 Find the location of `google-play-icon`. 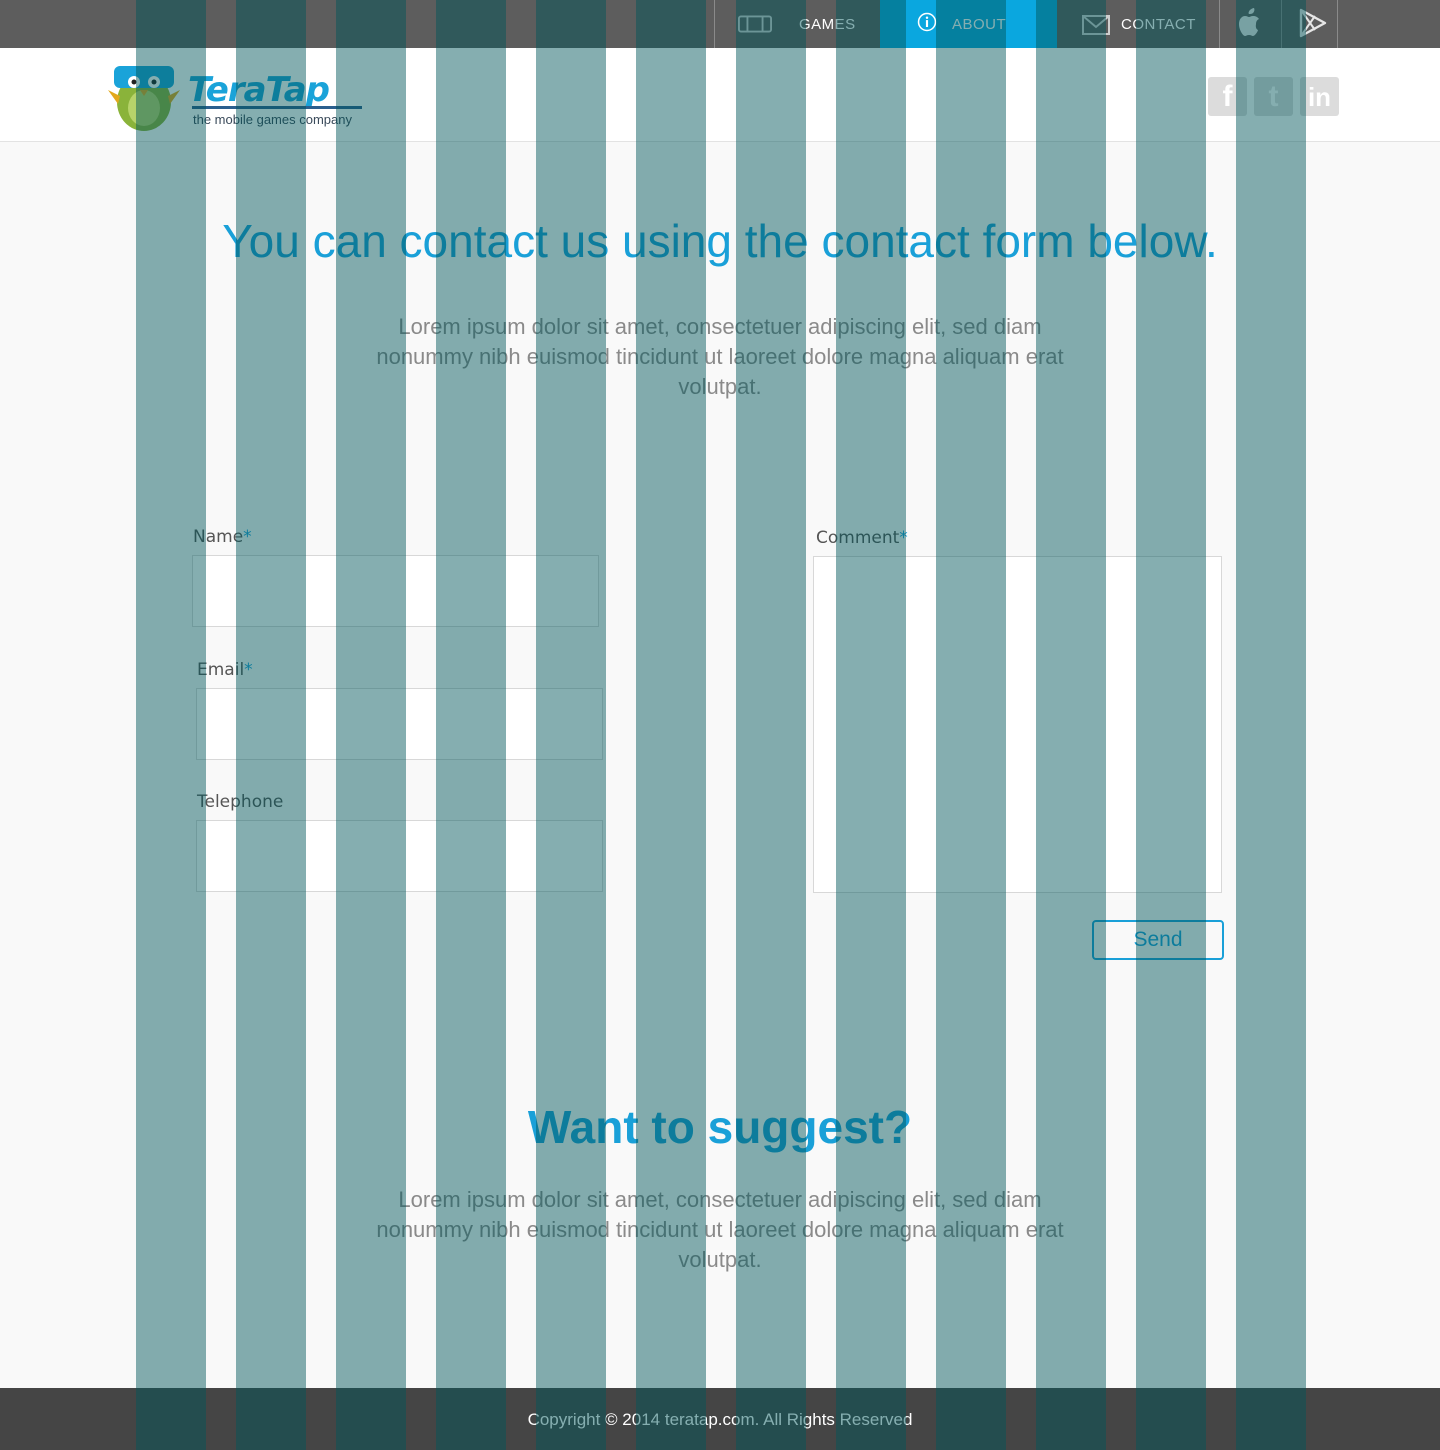

google-play-icon is located at coordinates (1313, 23).